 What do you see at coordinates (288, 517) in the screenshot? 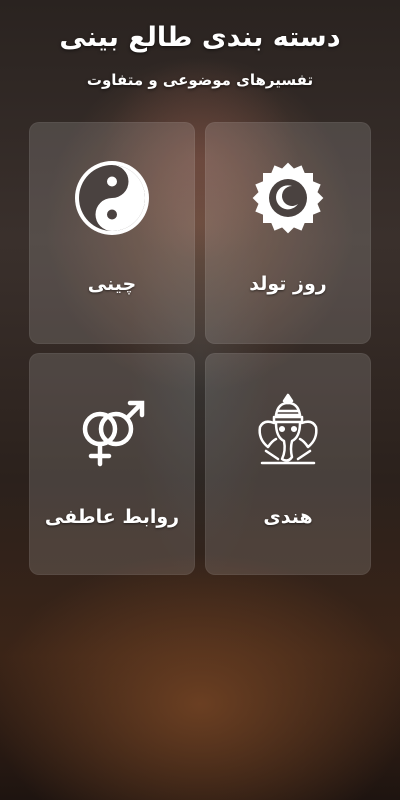
I see `category-label: هندی` at bounding box center [288, 517].